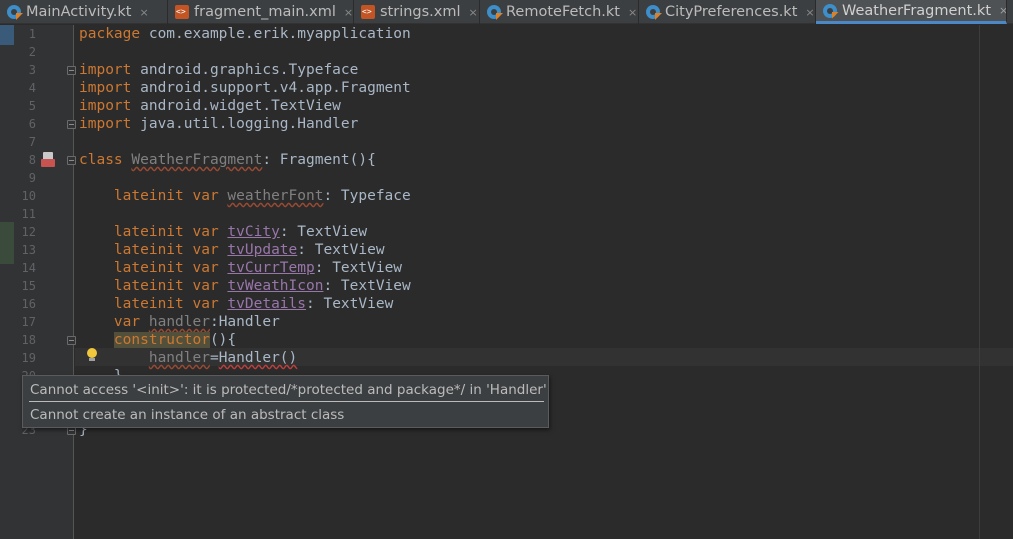 This screenshot has width=1013, height=539. I want to click on code-line-15: lateinit var tvWeathIcon: TextView, so click(245, 286).